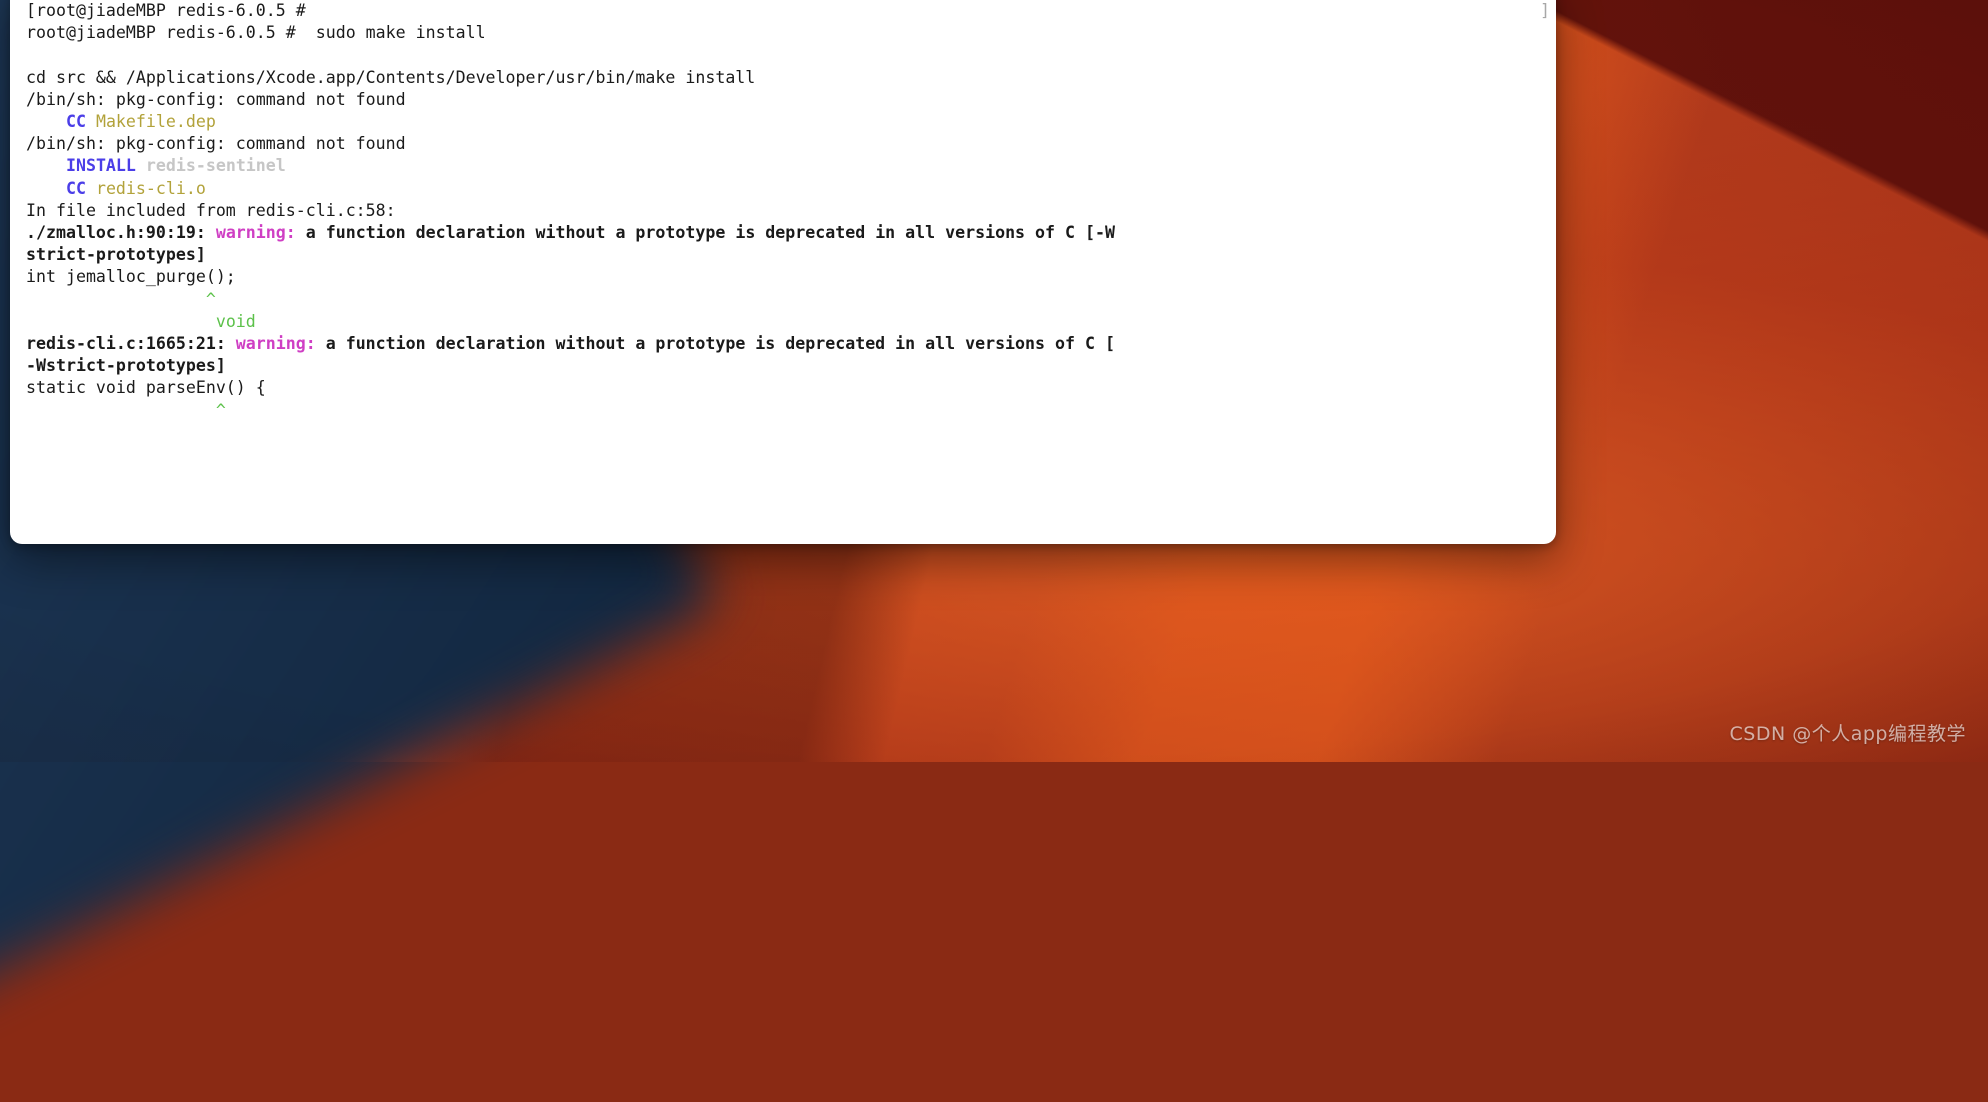 The height and width of the screenshot is (1102, 1988). I want to click on terminal-segment: INSTALL, so click(100, 166).